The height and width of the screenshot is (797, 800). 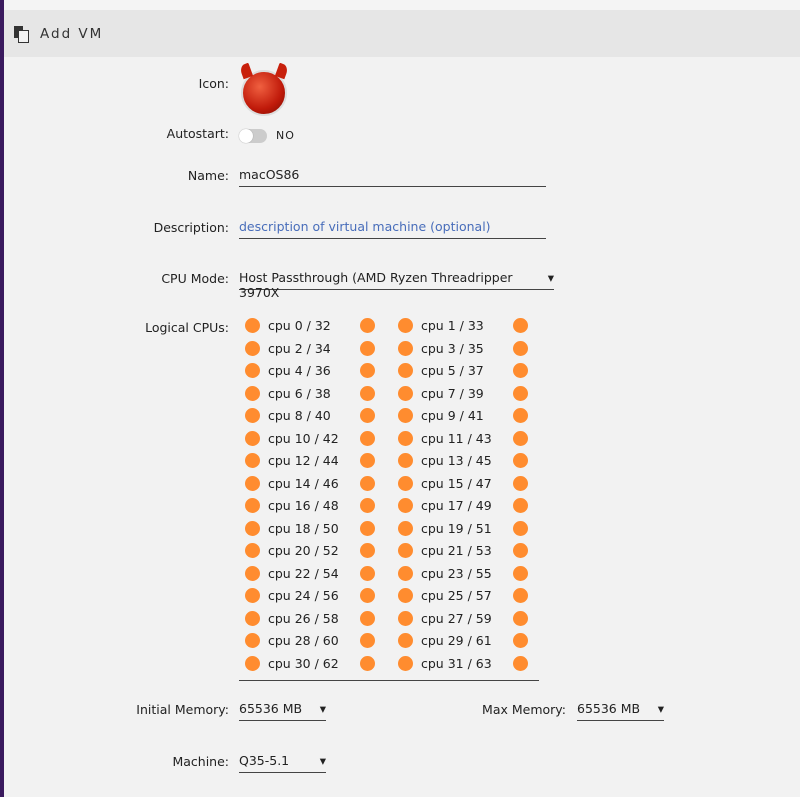 What do you see at coordinates (299, 393) in the screenshot?
I see `cpu-label: cpu 6 / 38` at bounding box center [299, 393].